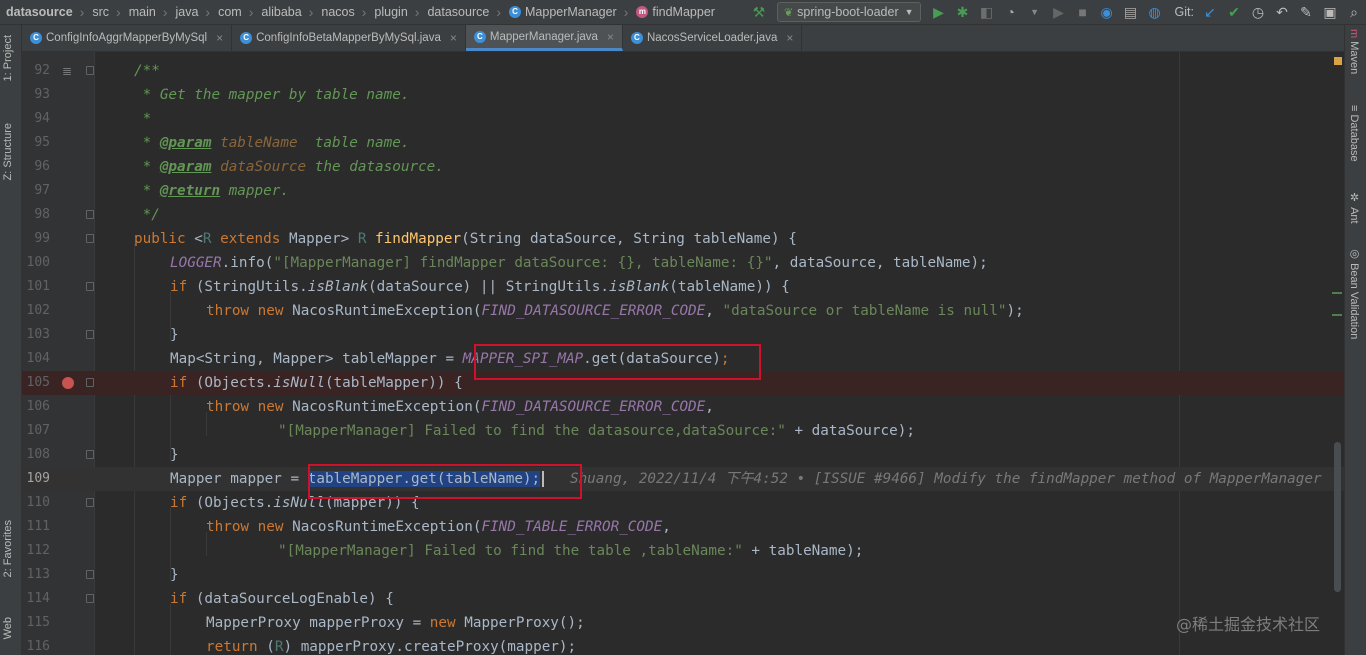 The height and width of the screenshot is (655, 1366). I want to click on breakpoint-icon, so click(68, 383).